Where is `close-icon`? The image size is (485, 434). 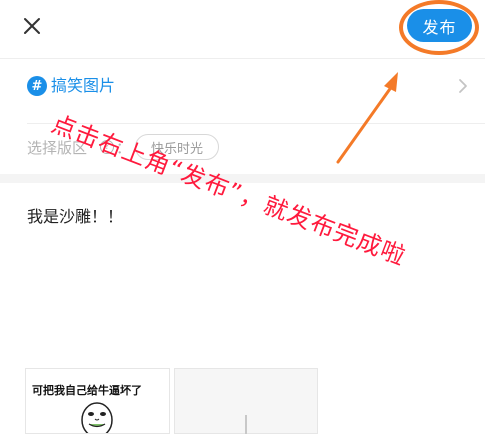 close-icon is located at coordinates (32, 26).